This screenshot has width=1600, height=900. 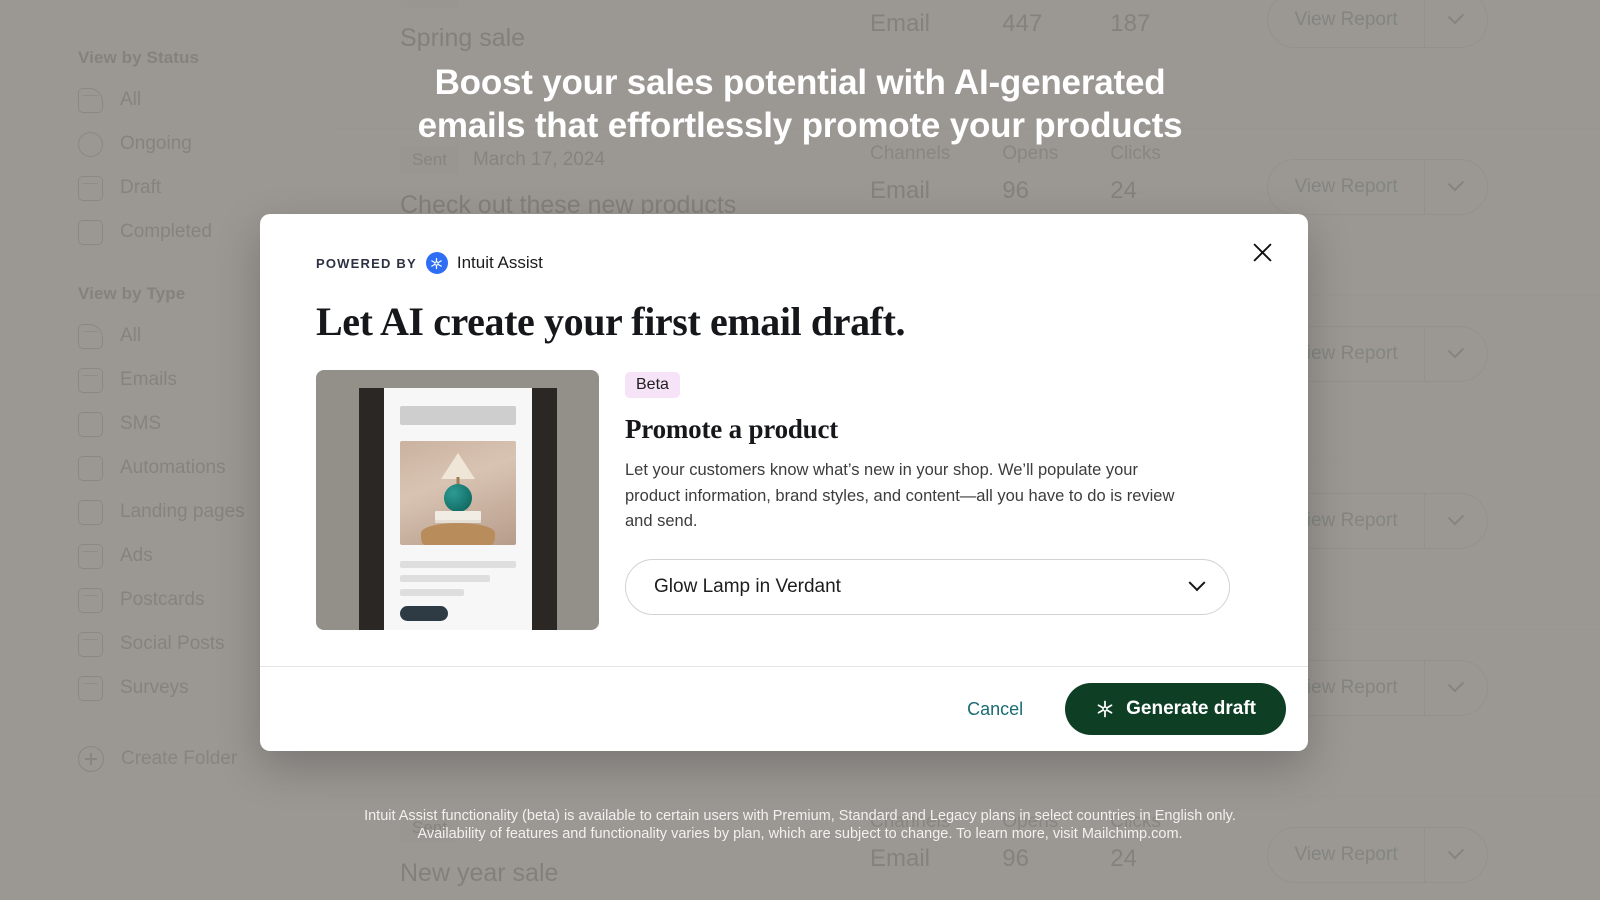 I want to click on close-icon, so click(x=1262, y=252).